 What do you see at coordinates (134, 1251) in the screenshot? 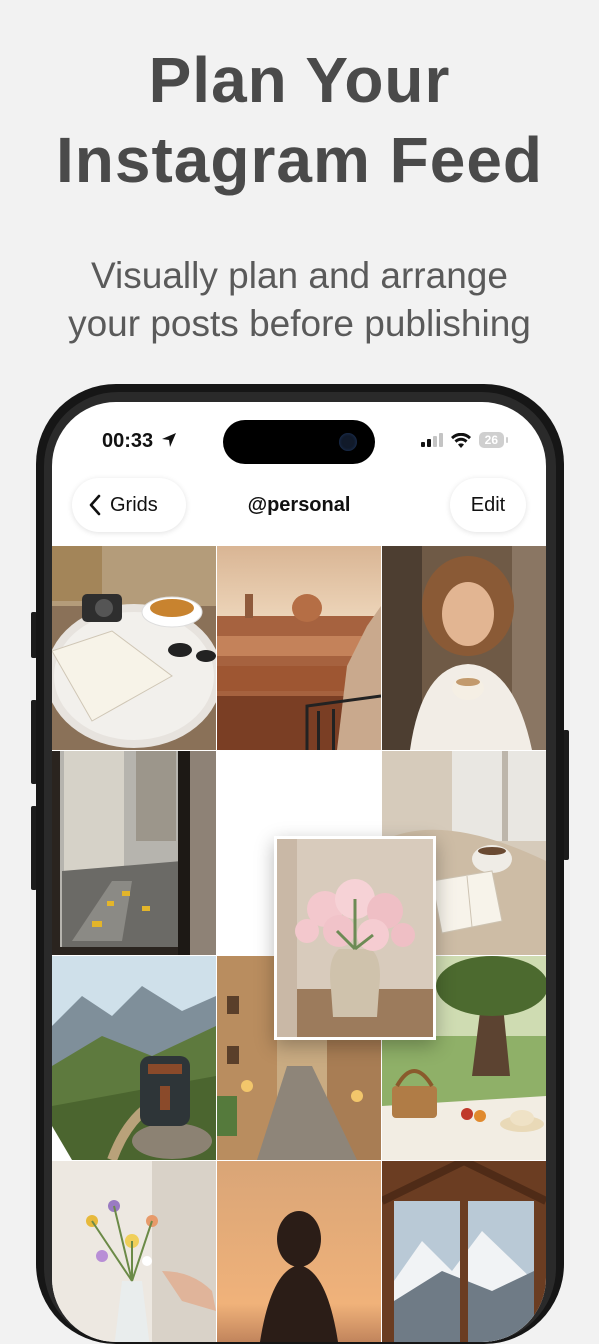
I see `grid-tile-flower-bouquet-photo` at bounding box center [134, 1251].